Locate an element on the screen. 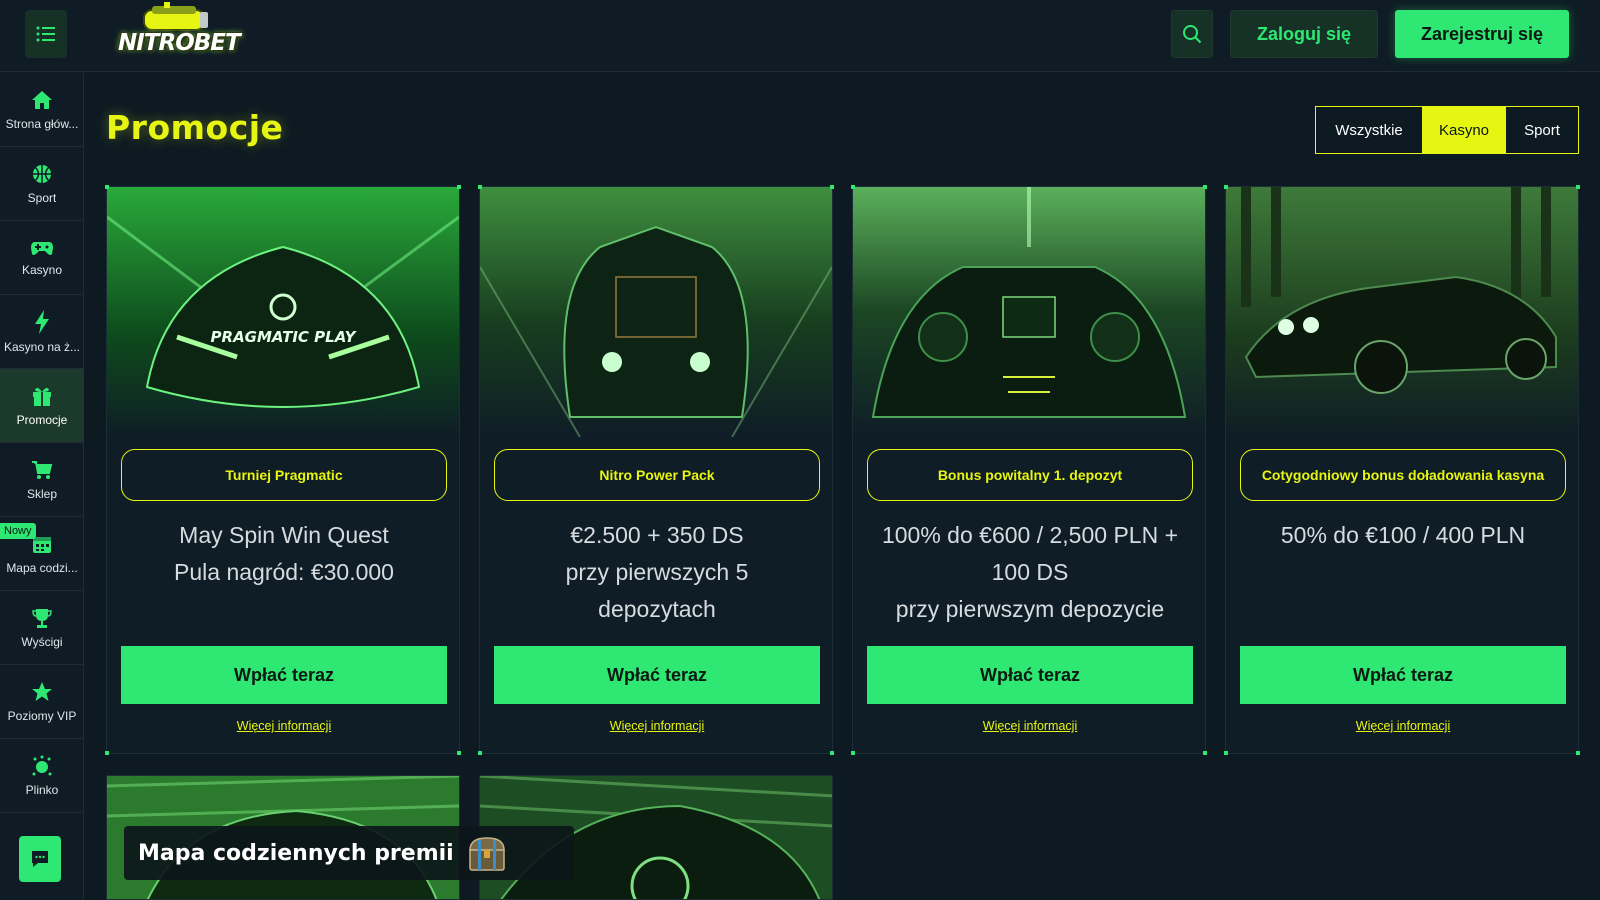  daily-map-banner: Mapa codziennych premii is located at coordinates (349, 853).